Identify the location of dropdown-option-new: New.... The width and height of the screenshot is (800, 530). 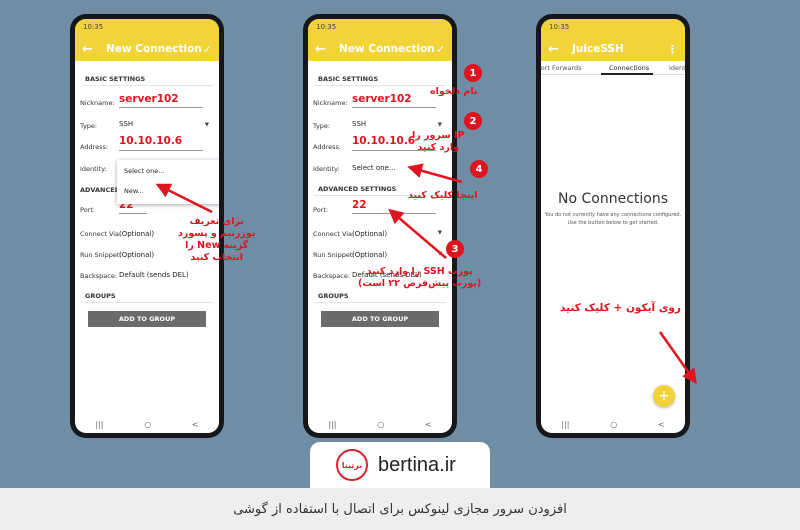
(134, 191).